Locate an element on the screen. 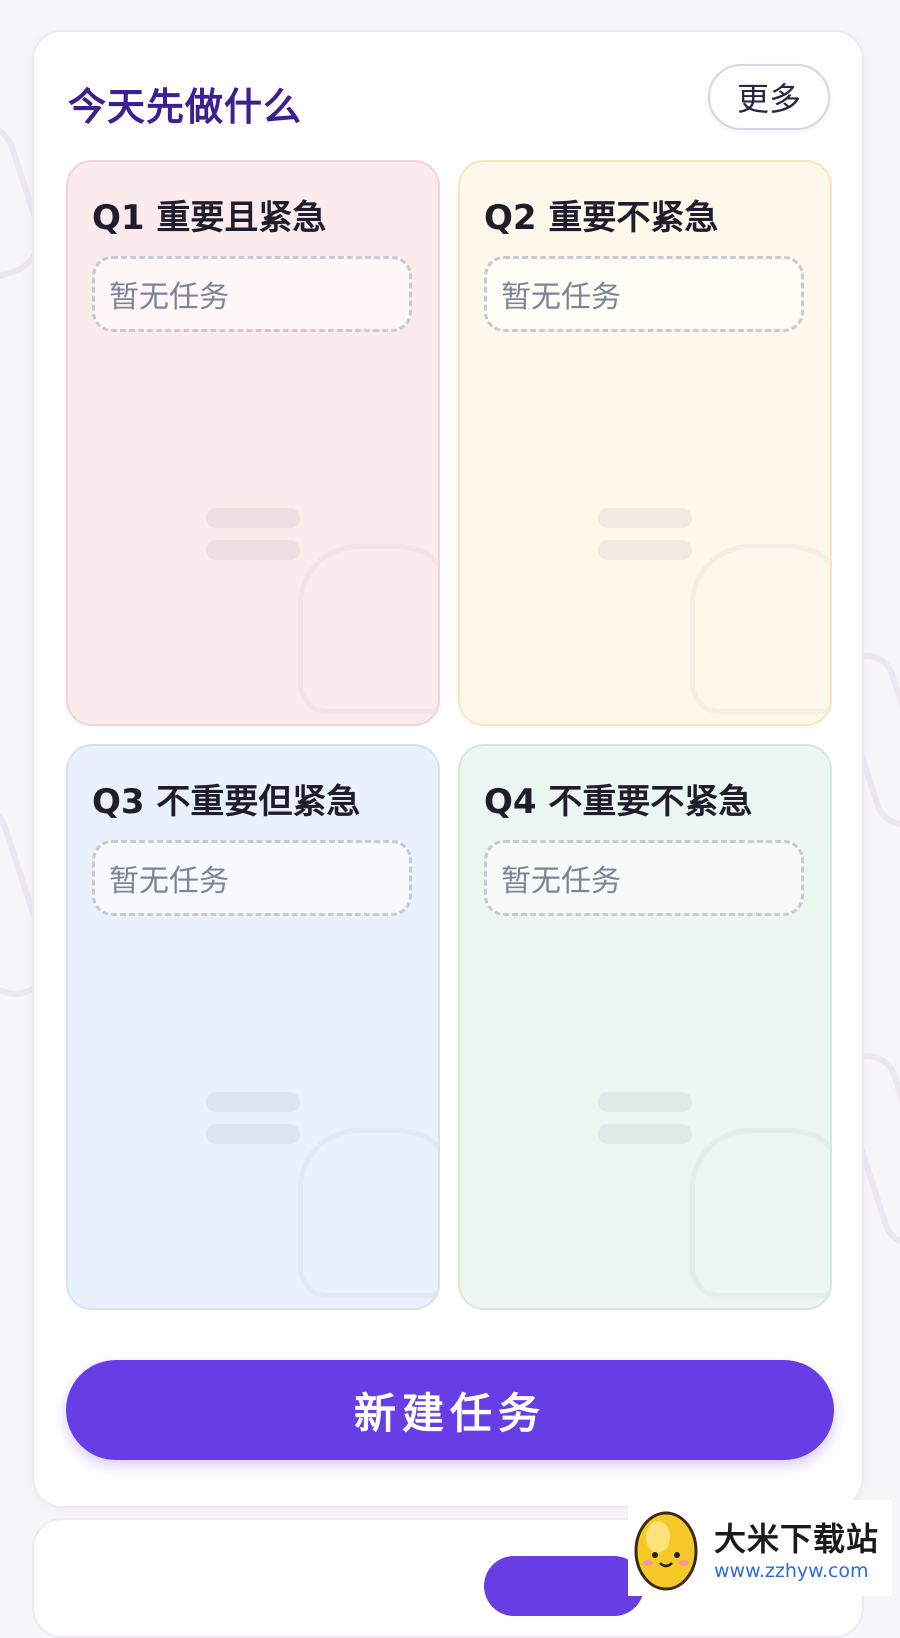  quadrant-title: Q1 重要且紧急 is located at coordinates (209, 214).